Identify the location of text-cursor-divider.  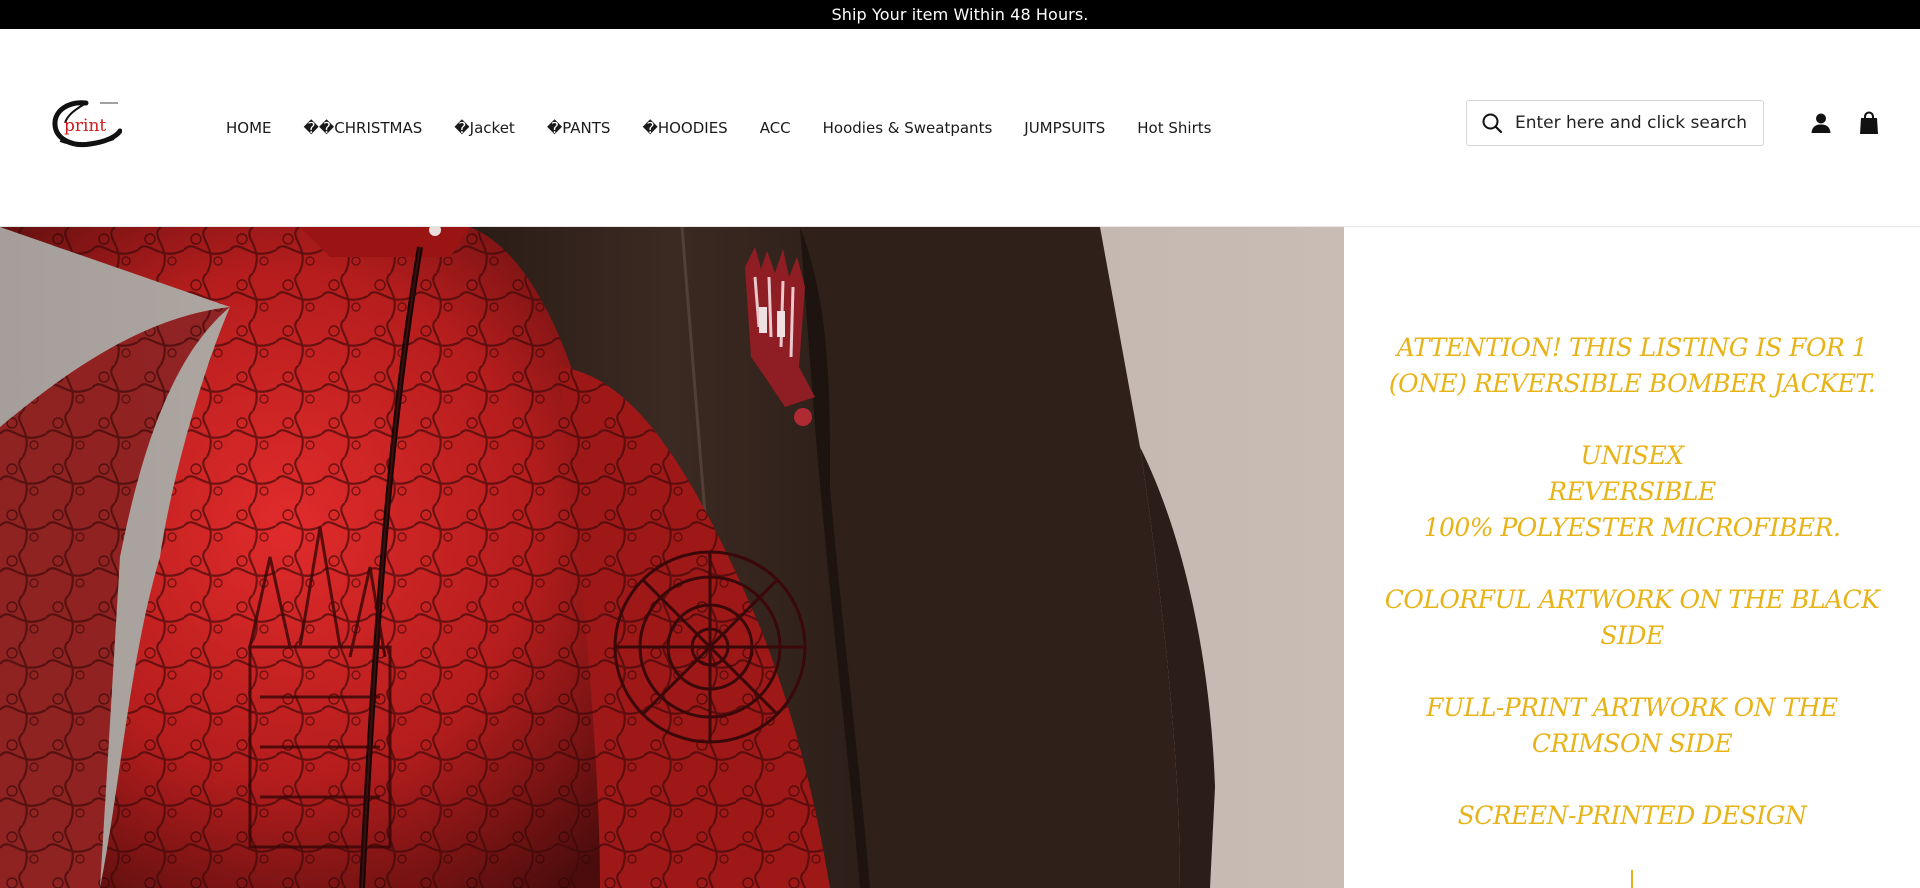
(1632, 879).